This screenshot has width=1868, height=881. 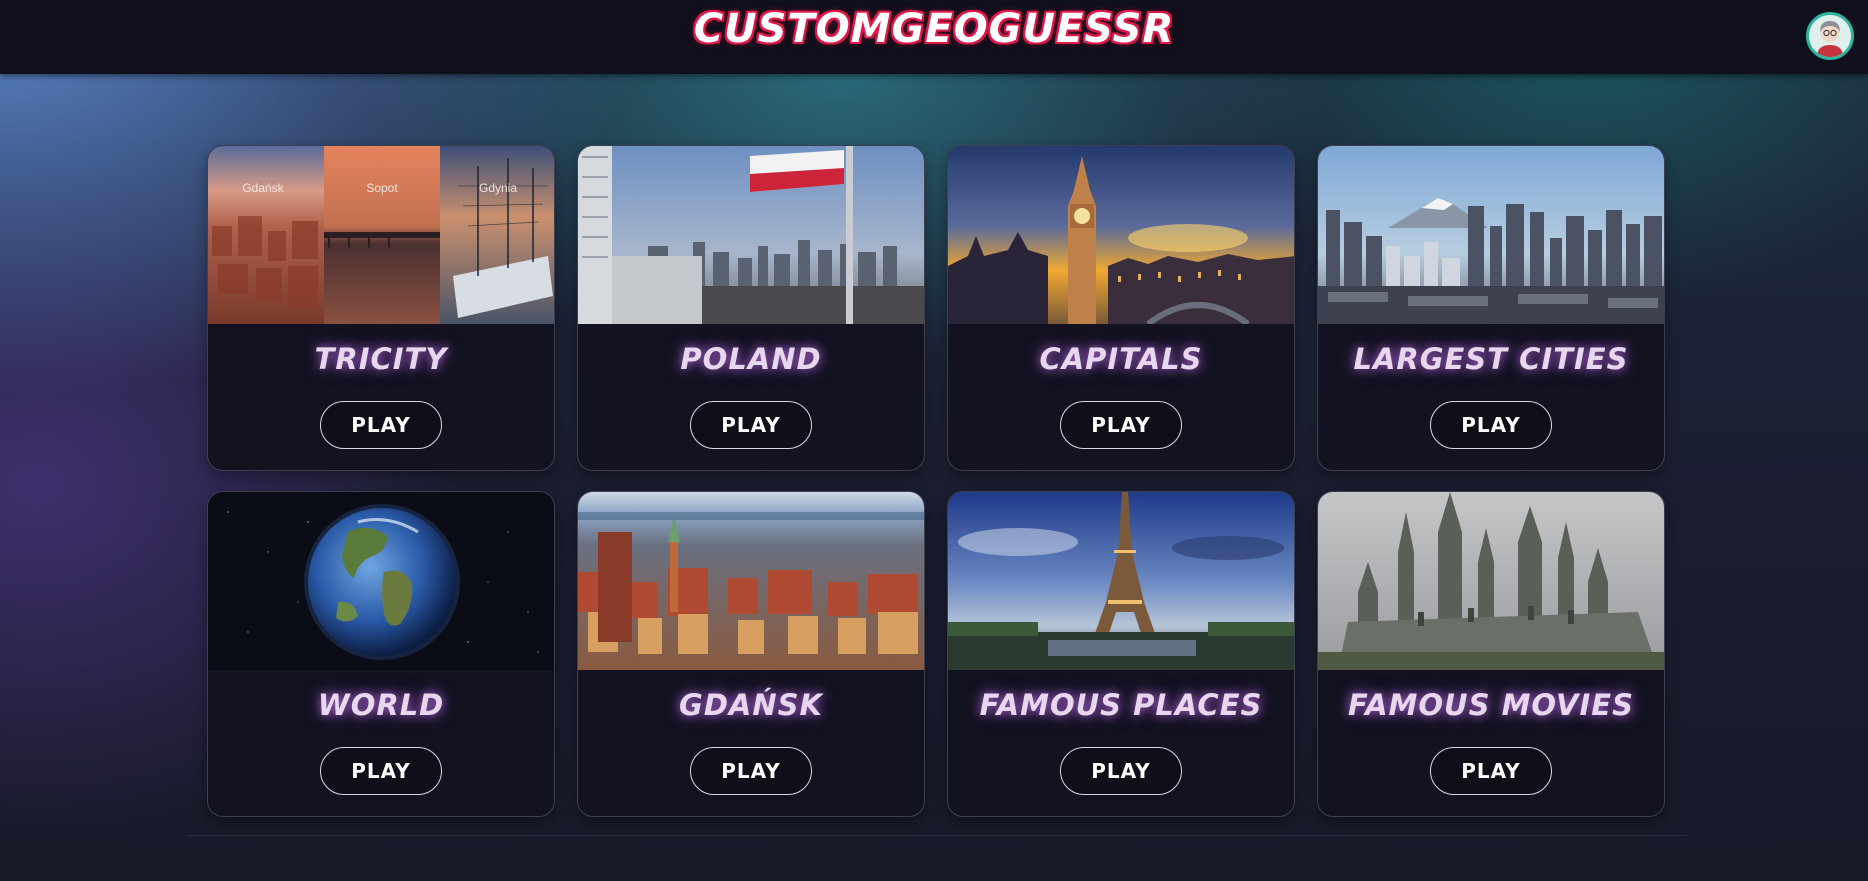 I want to click on card-famous-movies: FAMOUS MOVIES PLAY, so click(x=1491, y=654).